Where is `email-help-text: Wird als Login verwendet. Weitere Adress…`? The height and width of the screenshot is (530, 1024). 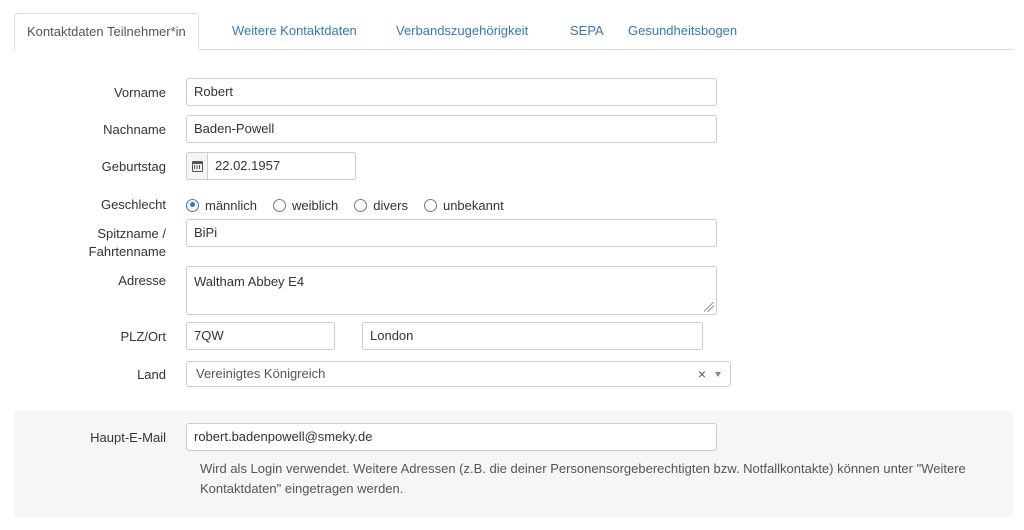
email-help-text: Wird als Login verwendet. Weitere Adress… is located at coordinates (583, 478).